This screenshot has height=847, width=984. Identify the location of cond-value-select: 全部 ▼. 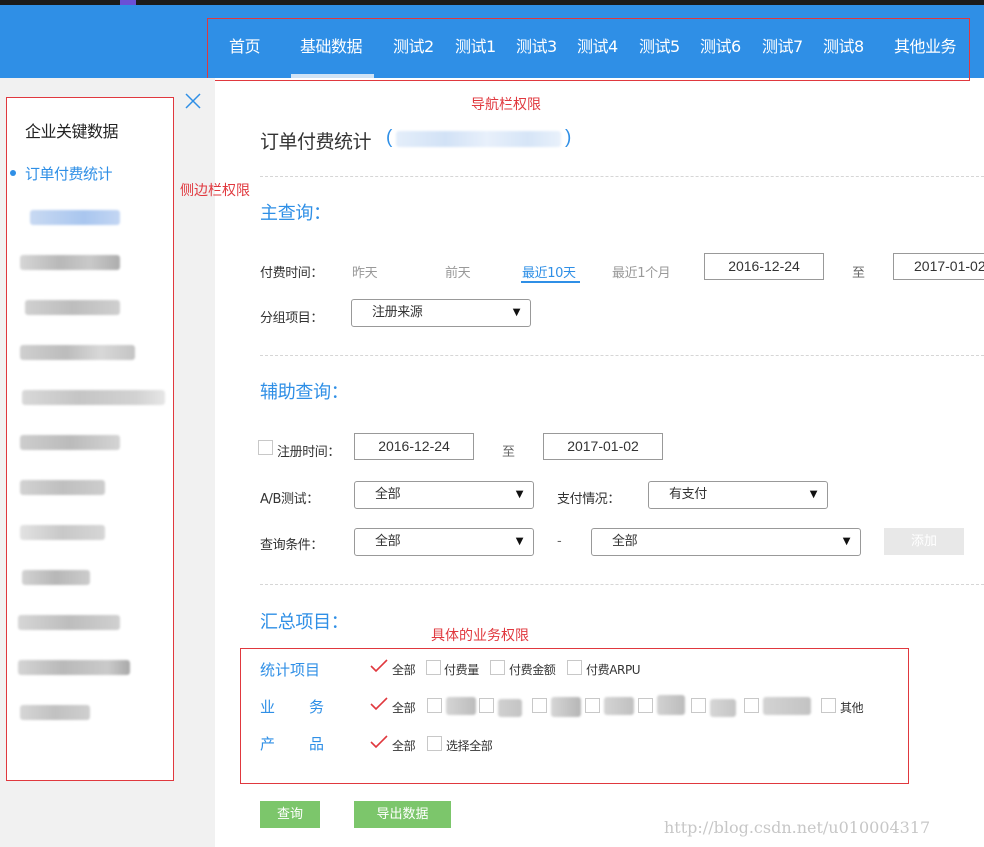
(726, 542).